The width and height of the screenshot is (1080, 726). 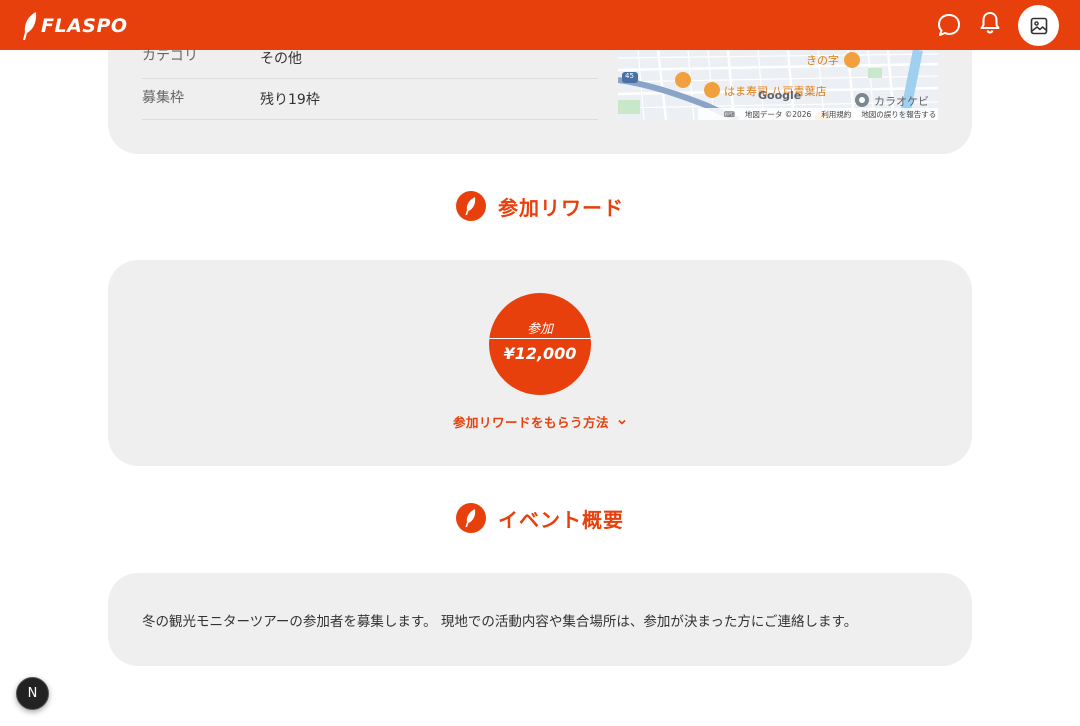 I want to click on keyboard-shortcuts-icon: ⌨, so click(x=729, y=114).